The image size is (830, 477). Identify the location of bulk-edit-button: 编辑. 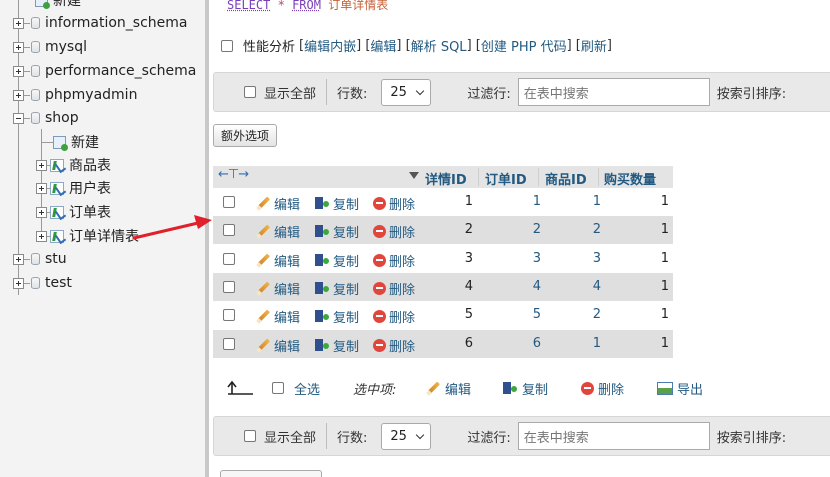
(448, 388).